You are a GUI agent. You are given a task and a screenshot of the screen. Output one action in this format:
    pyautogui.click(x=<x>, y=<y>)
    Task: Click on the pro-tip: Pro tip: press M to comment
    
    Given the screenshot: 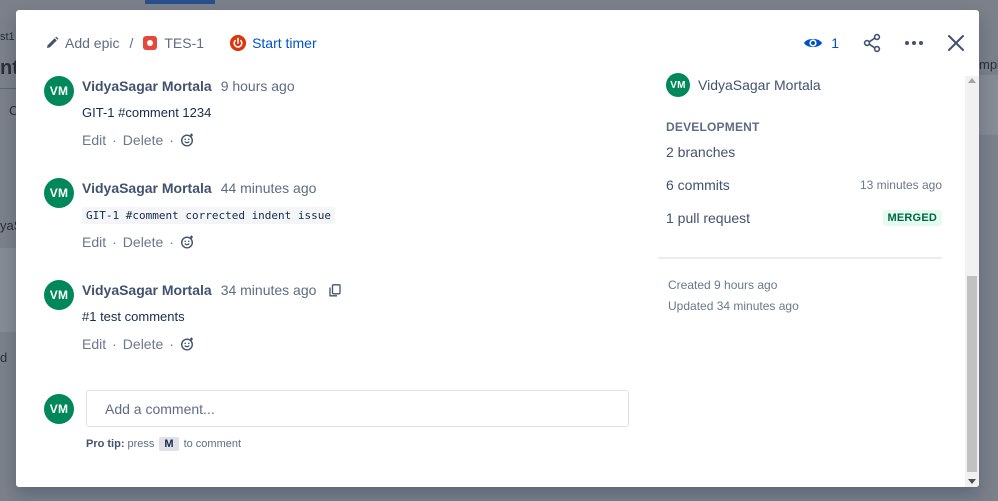 What is the action you would take?
    pyautogui.click(x=163, y=444)
    